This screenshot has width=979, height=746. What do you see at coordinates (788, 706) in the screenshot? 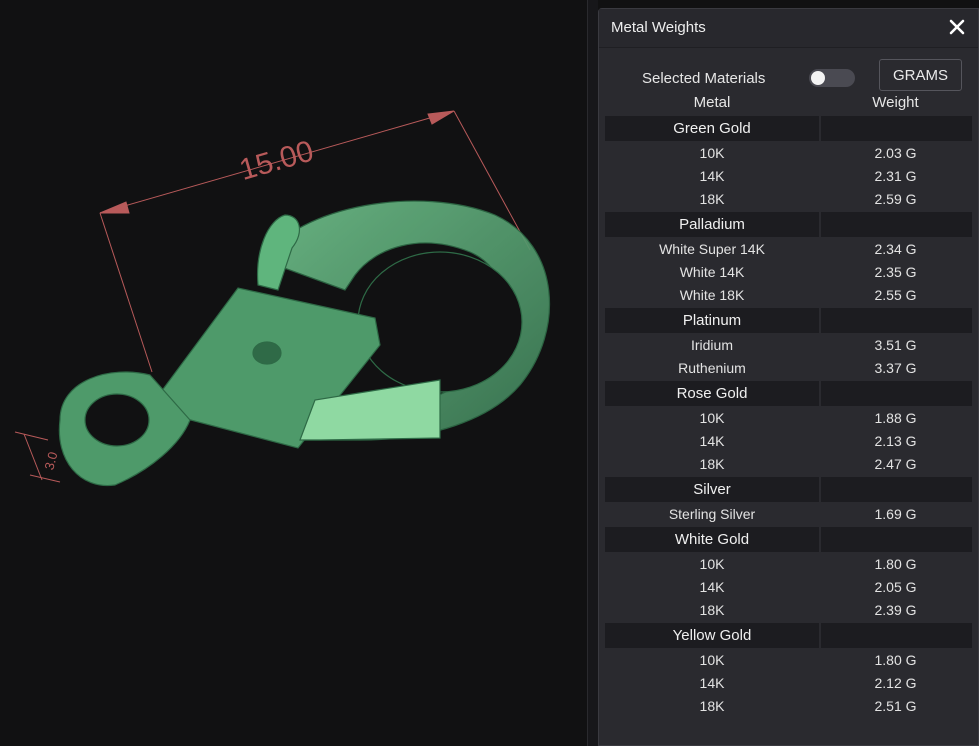
I see `table-row: 18K 2.51 G` at bounding box center [788, 706].